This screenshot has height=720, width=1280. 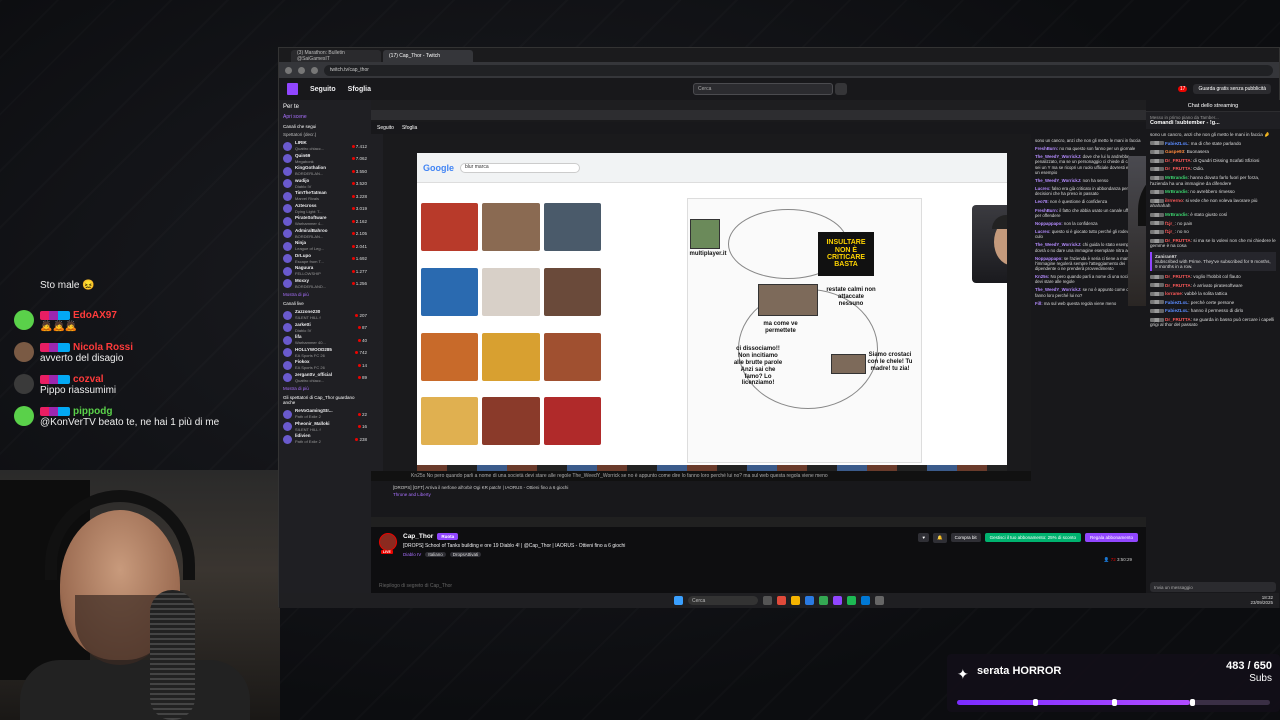 I want to click on show-more-link-2: Mostra di più, so click(x=325, y=388).